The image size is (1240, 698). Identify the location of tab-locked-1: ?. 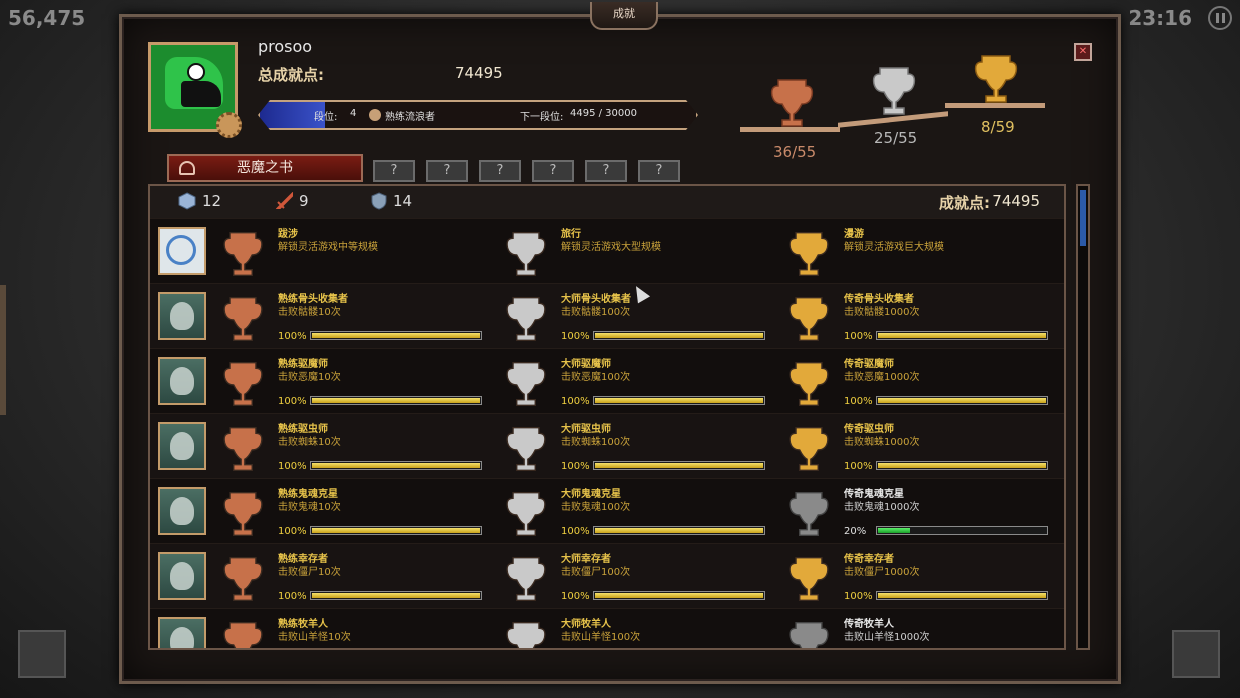
(394, 171).